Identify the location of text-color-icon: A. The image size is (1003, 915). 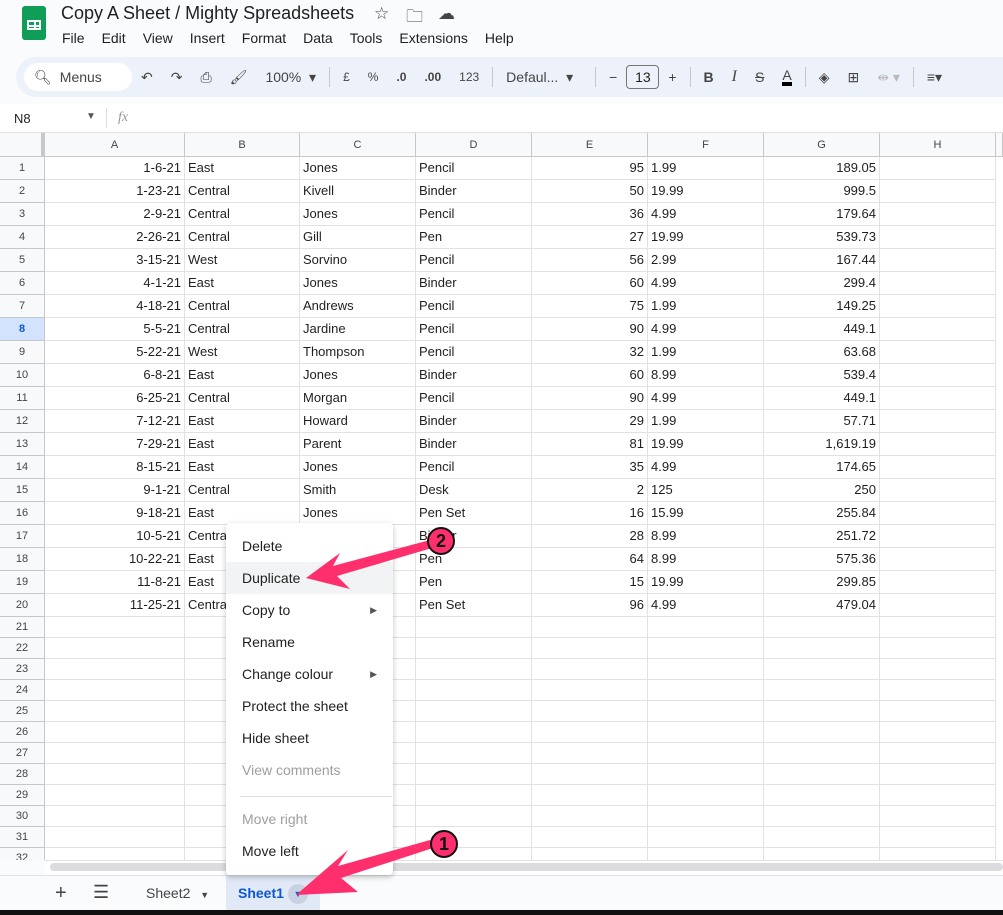
(787, 77).